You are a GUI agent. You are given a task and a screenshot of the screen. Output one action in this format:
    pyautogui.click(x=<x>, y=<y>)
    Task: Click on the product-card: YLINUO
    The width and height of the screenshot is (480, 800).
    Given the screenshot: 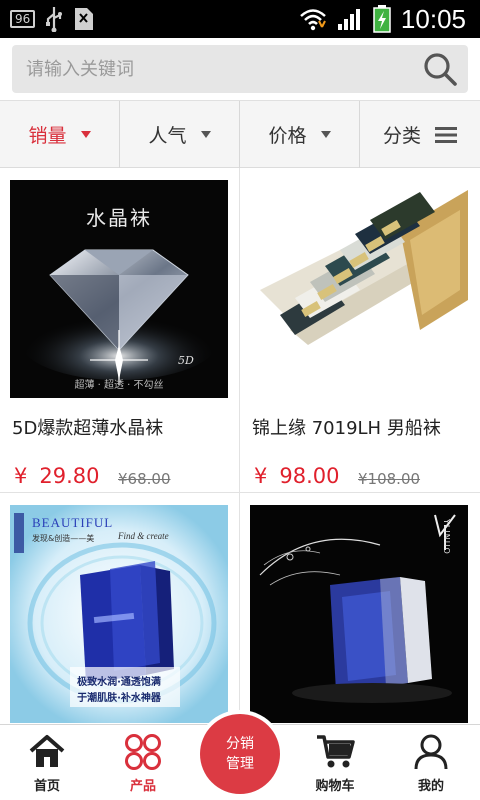 What is the action you would take?
    pyautogui.click(x=360, y=608)
    